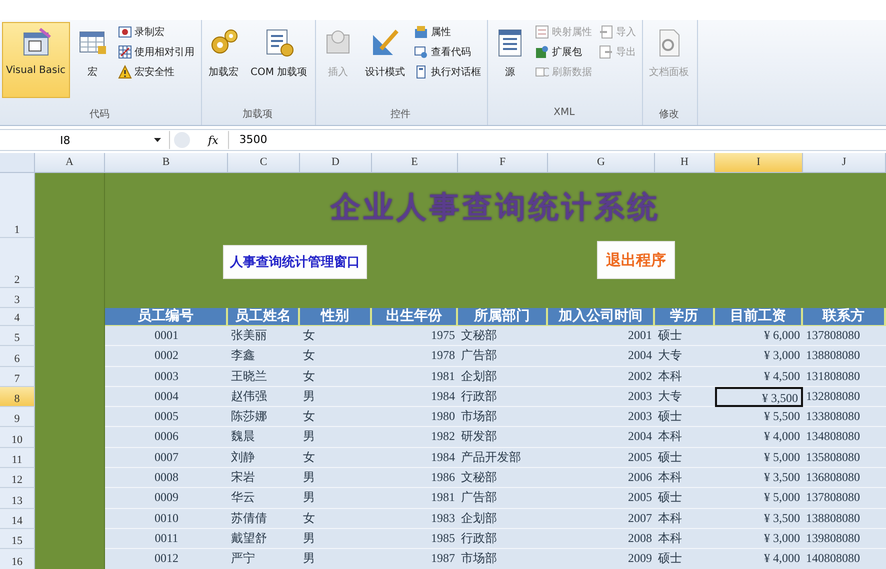 This screenshot has width=886, height=569. I want to click on row-header: 9, so click(17, 417).